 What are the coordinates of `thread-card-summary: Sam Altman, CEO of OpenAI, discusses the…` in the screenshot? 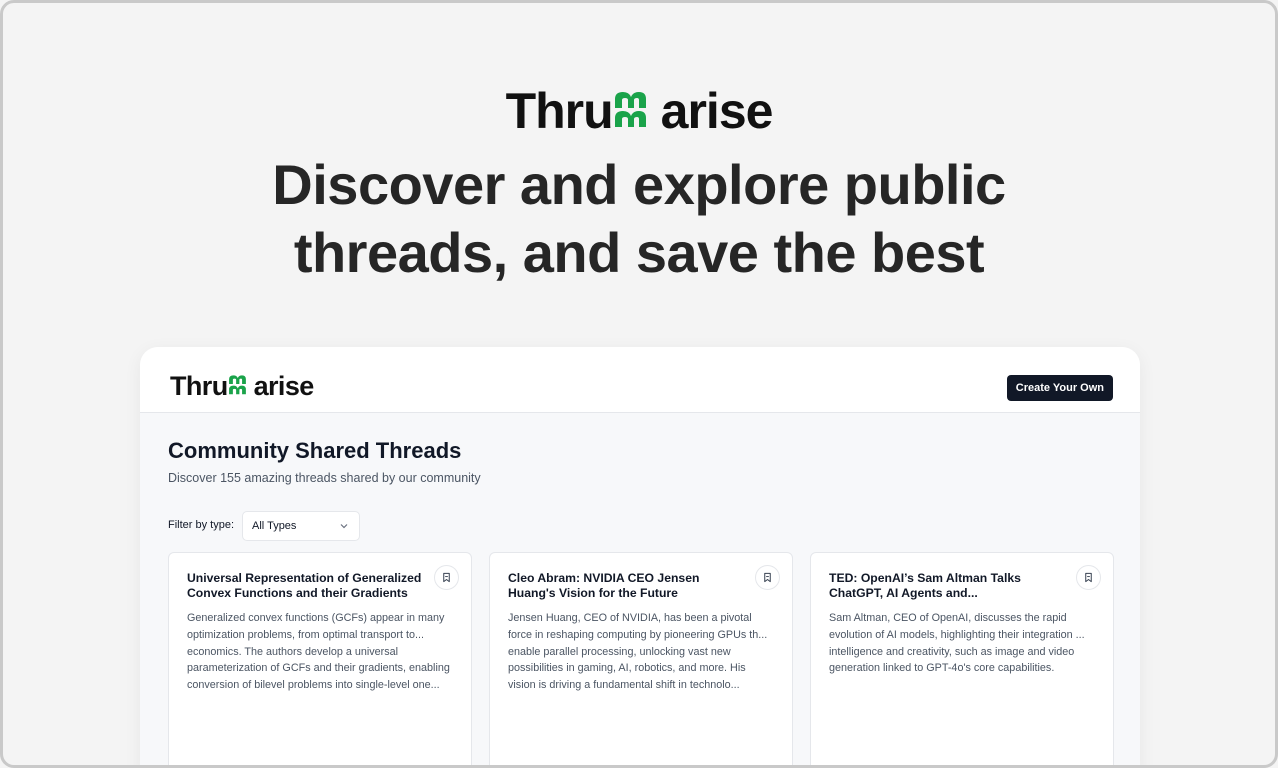 It's located at (957, 643).